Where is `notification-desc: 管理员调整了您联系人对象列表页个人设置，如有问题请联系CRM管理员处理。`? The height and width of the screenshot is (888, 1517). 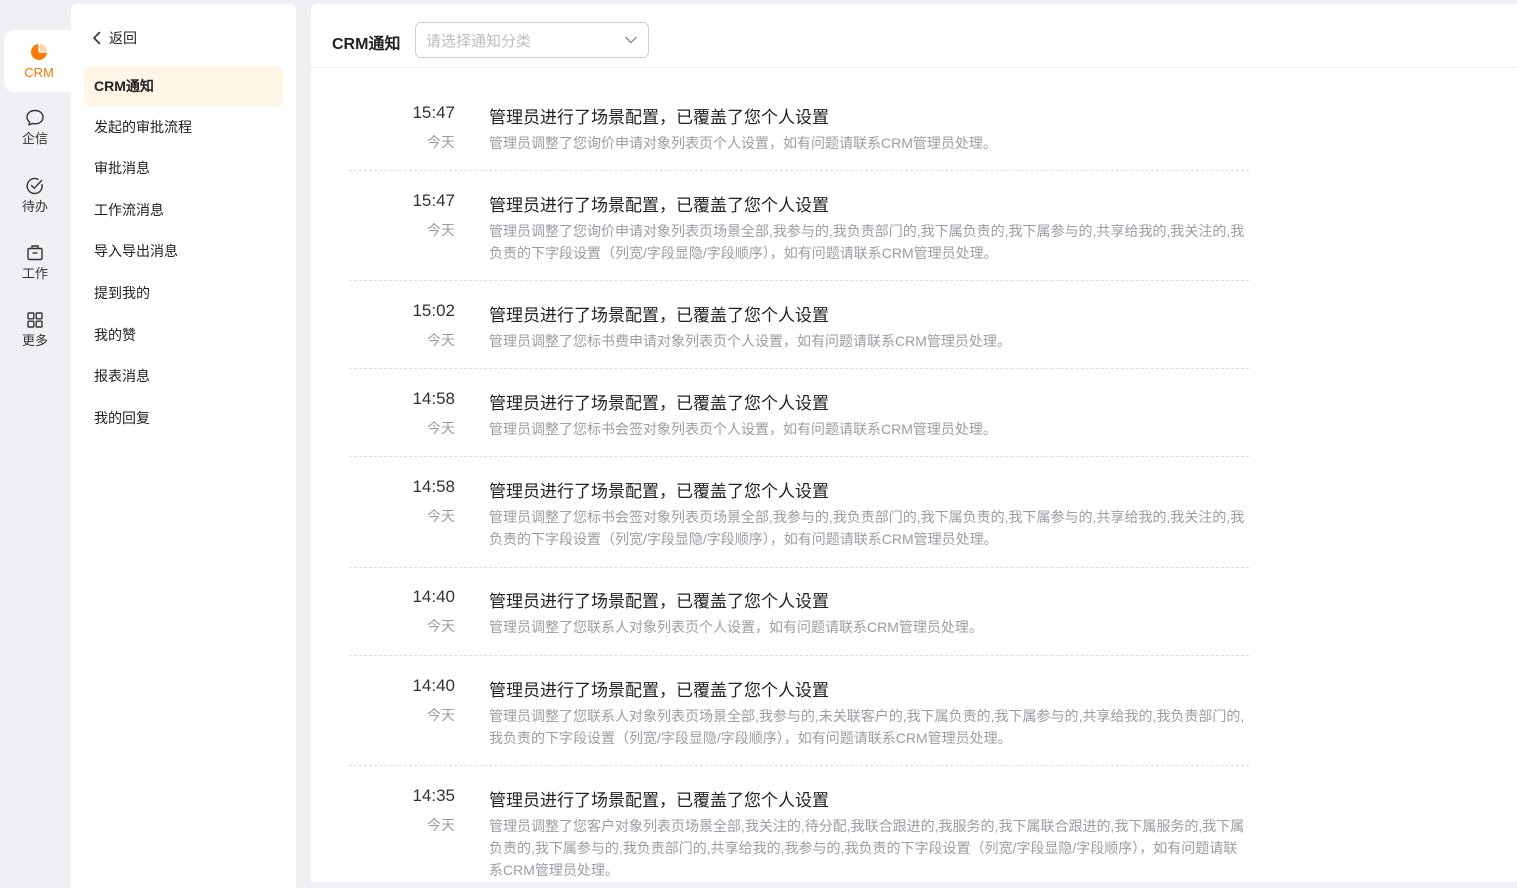 notification-desc: 管理员调整了您联系人对象列表页个人设置，如有问题请联系CRM管理员处理。 is located at coordinates (736, 627).